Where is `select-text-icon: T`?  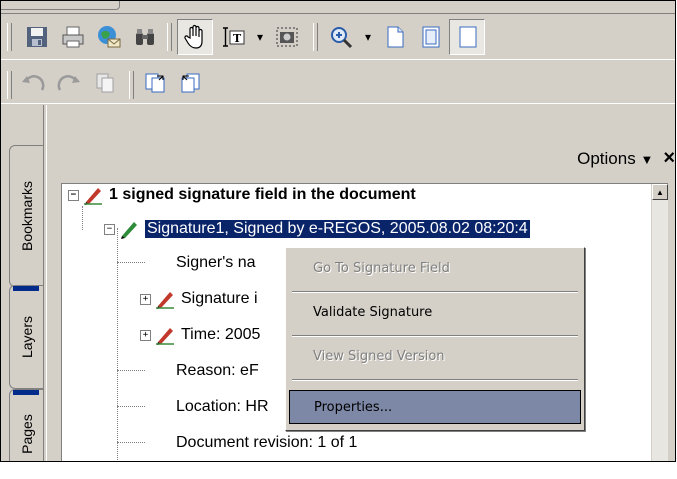
select-text-icon: T is located at coordinates (234, 37).